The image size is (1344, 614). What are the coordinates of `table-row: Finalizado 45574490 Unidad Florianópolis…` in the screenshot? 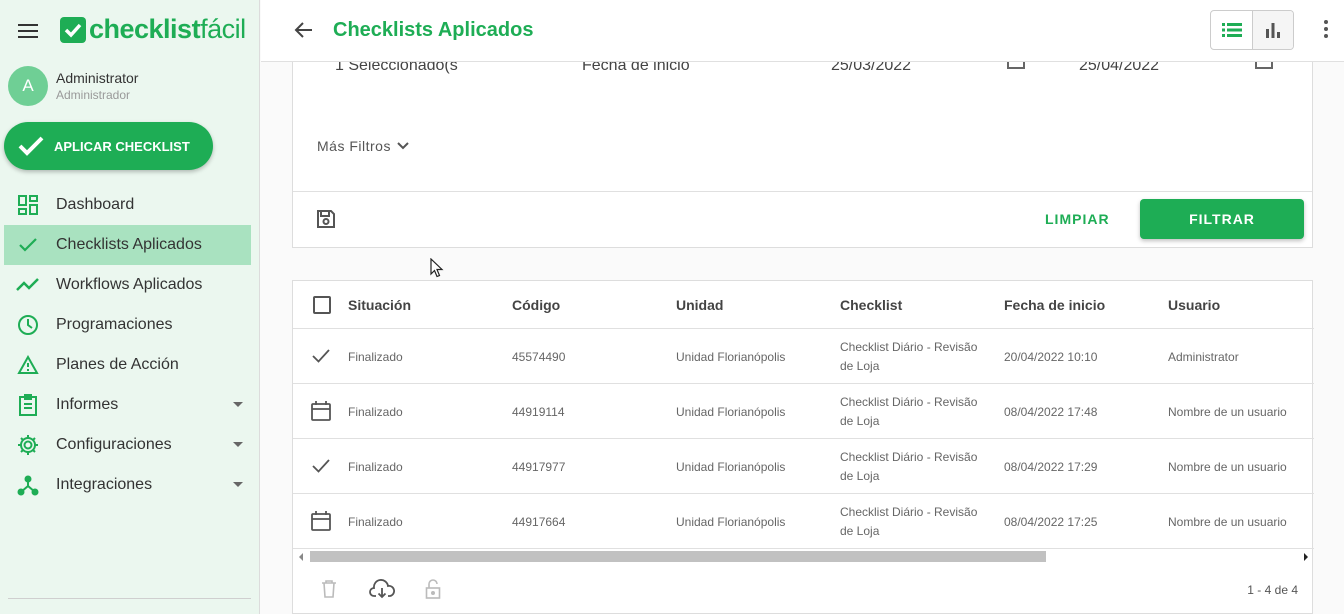 It's located at (803, 356).